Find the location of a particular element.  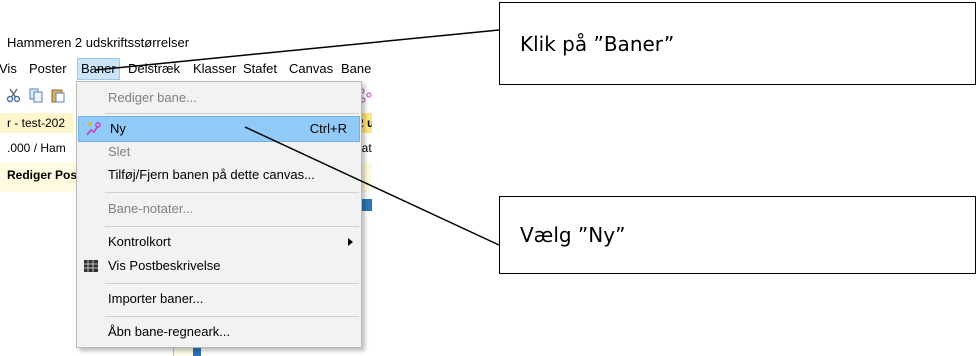

connector-line-baner is located at coordinates (297, 50).